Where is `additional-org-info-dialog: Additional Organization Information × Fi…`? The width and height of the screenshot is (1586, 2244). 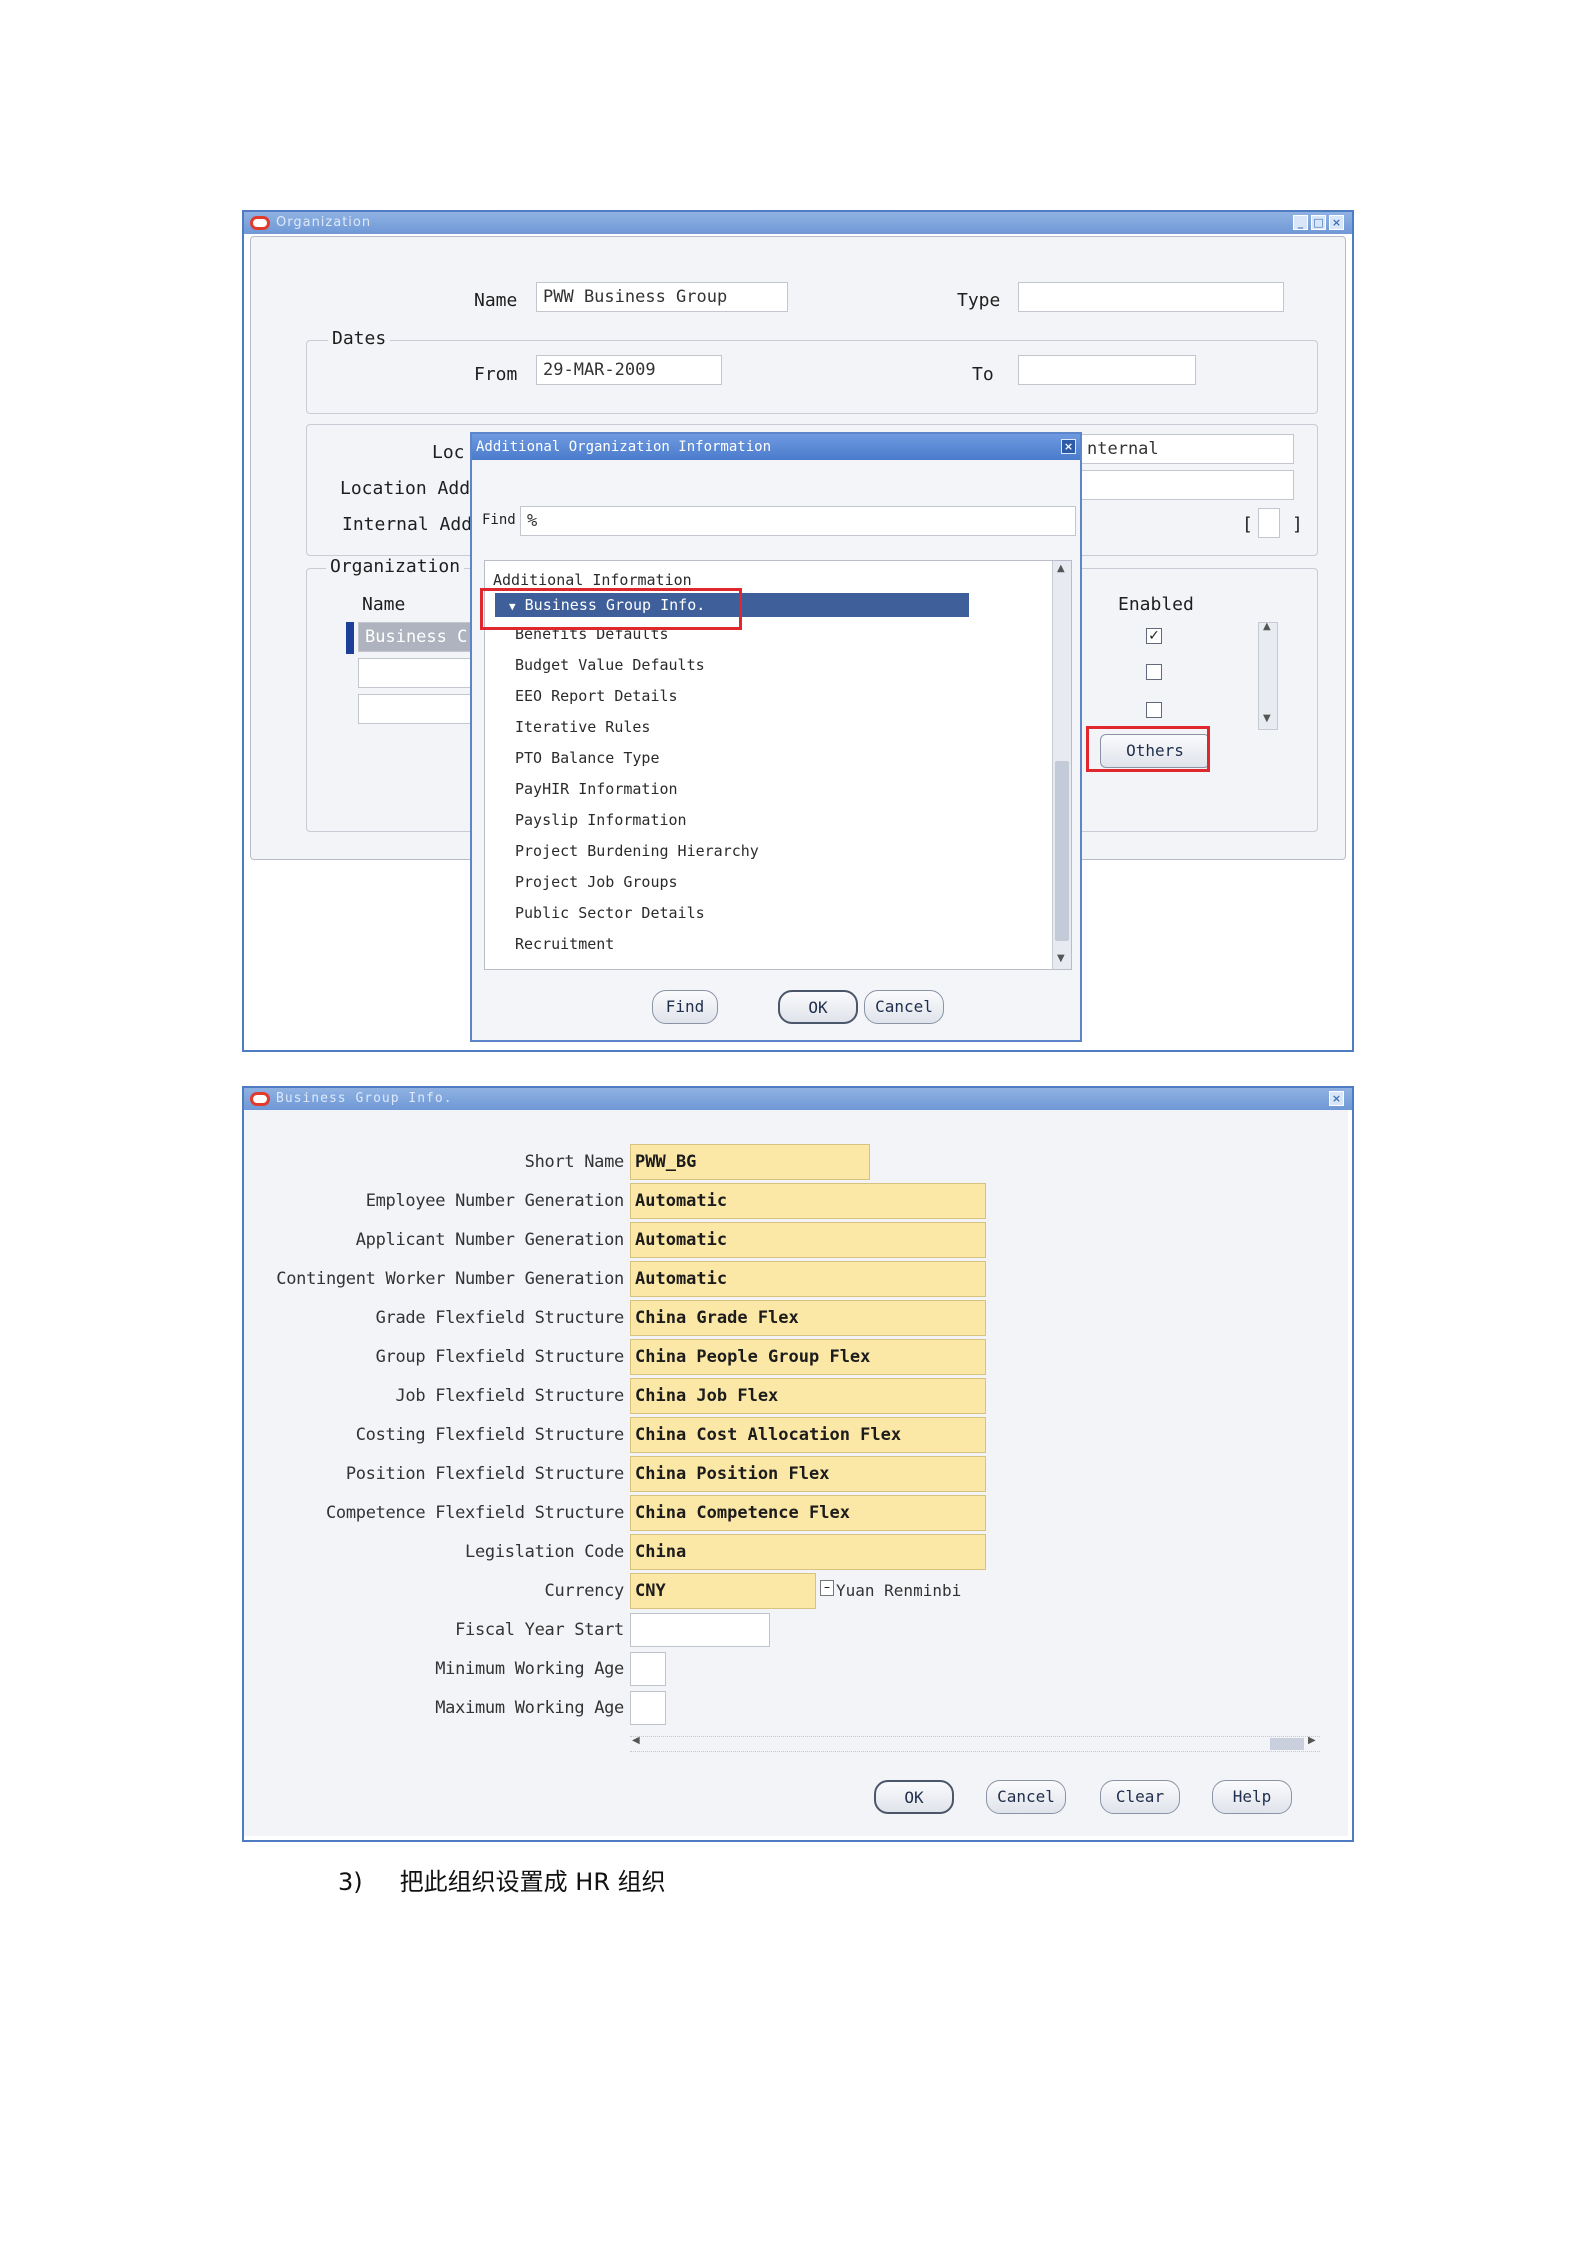
additional-org-info-dialog: Additional Organization Information × Fi… is located at coordinates (776, 737).